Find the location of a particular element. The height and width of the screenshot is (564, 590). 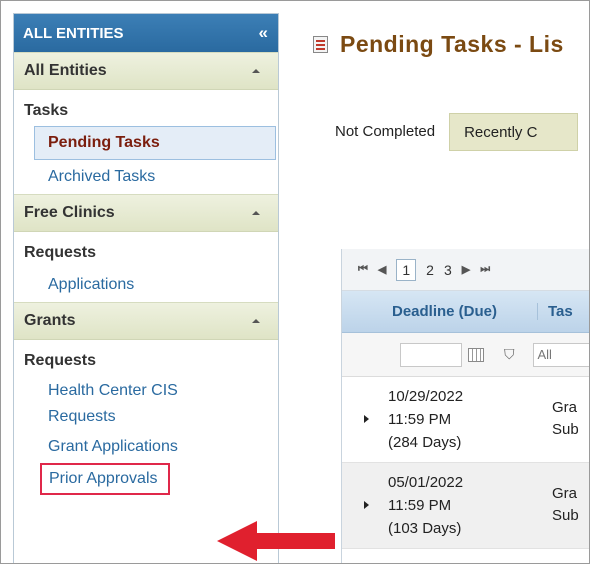

sidebar-item-grant-applications: Grant Applications is located at coordinates (146, 447).